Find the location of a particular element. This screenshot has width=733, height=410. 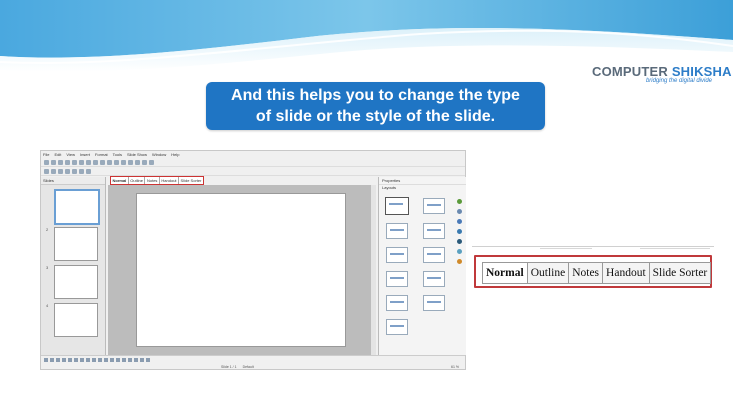

status-slide-number: Slide 1 / 1 is located at coordinates (229, 366).